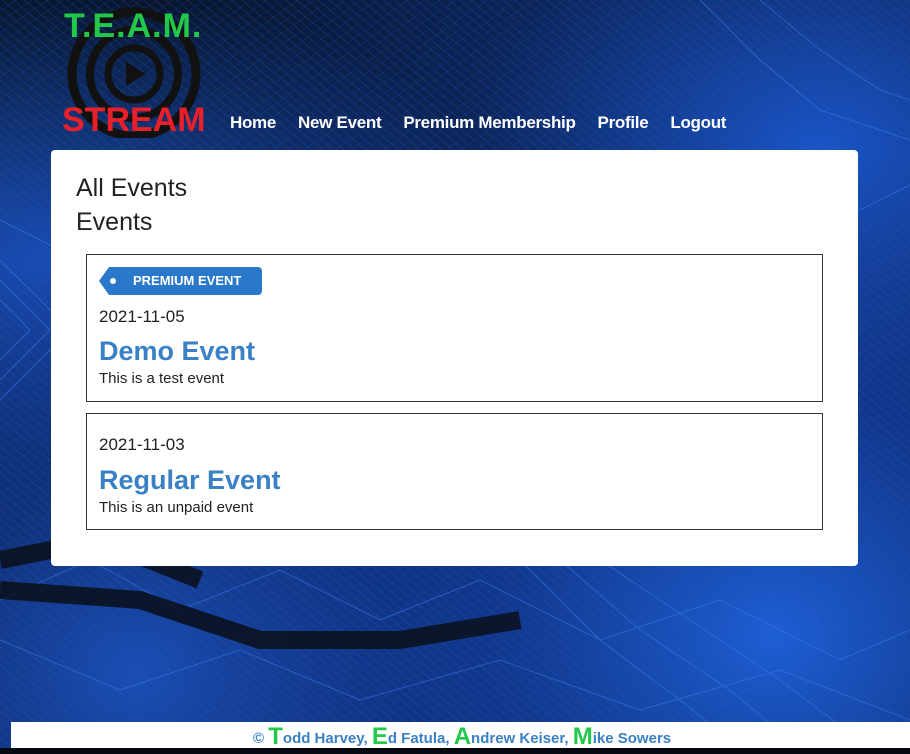 Image resolution: width=910 pixels, height=754 pixels. What do you see at coordinates (418, 738) in the screenshot?
I see `author-name: d Fatula,` at bounding box center [418, 738].